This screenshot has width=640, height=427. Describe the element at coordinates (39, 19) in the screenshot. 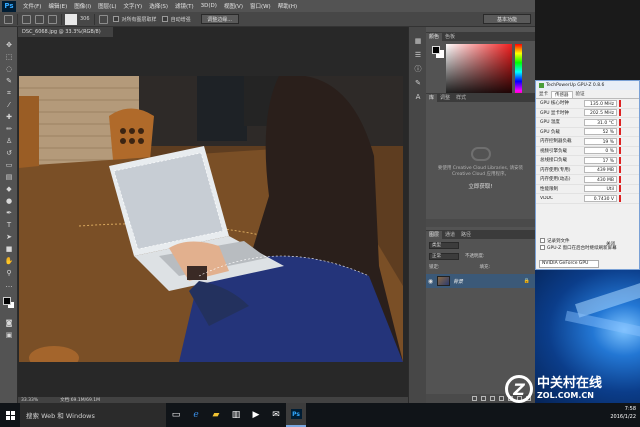

I see `add-to-selection-icon` at that location.